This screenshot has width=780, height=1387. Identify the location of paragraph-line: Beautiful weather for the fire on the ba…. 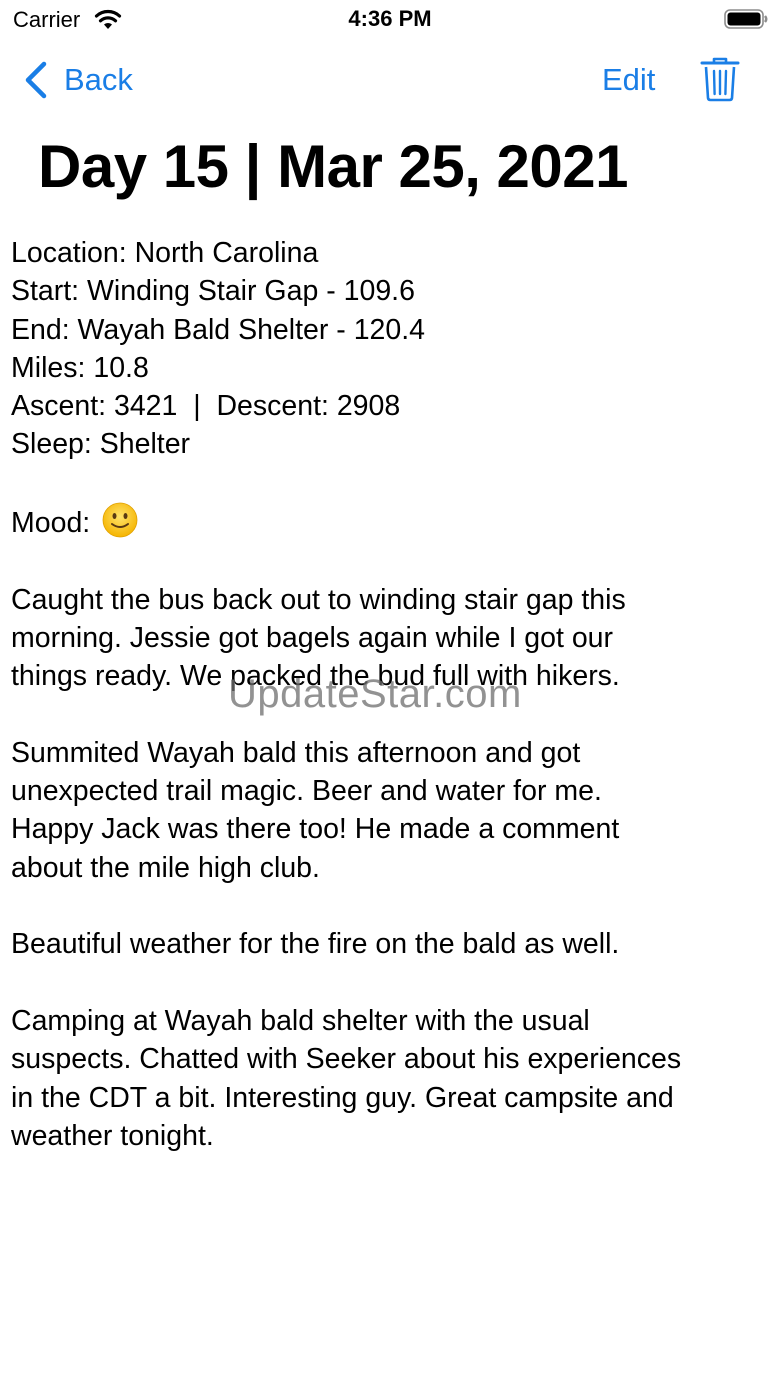
(315, 944).